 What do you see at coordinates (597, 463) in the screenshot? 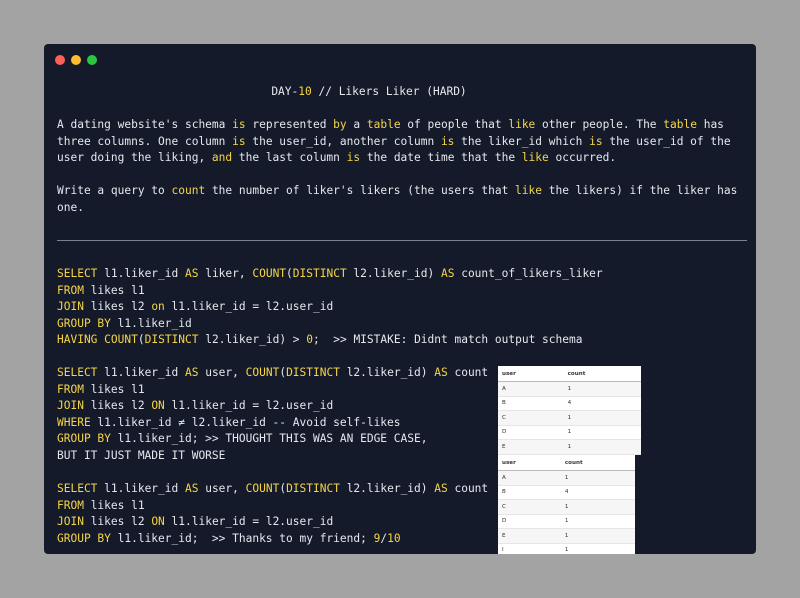
I see `column-header: count` at bounding box center [597, 463].